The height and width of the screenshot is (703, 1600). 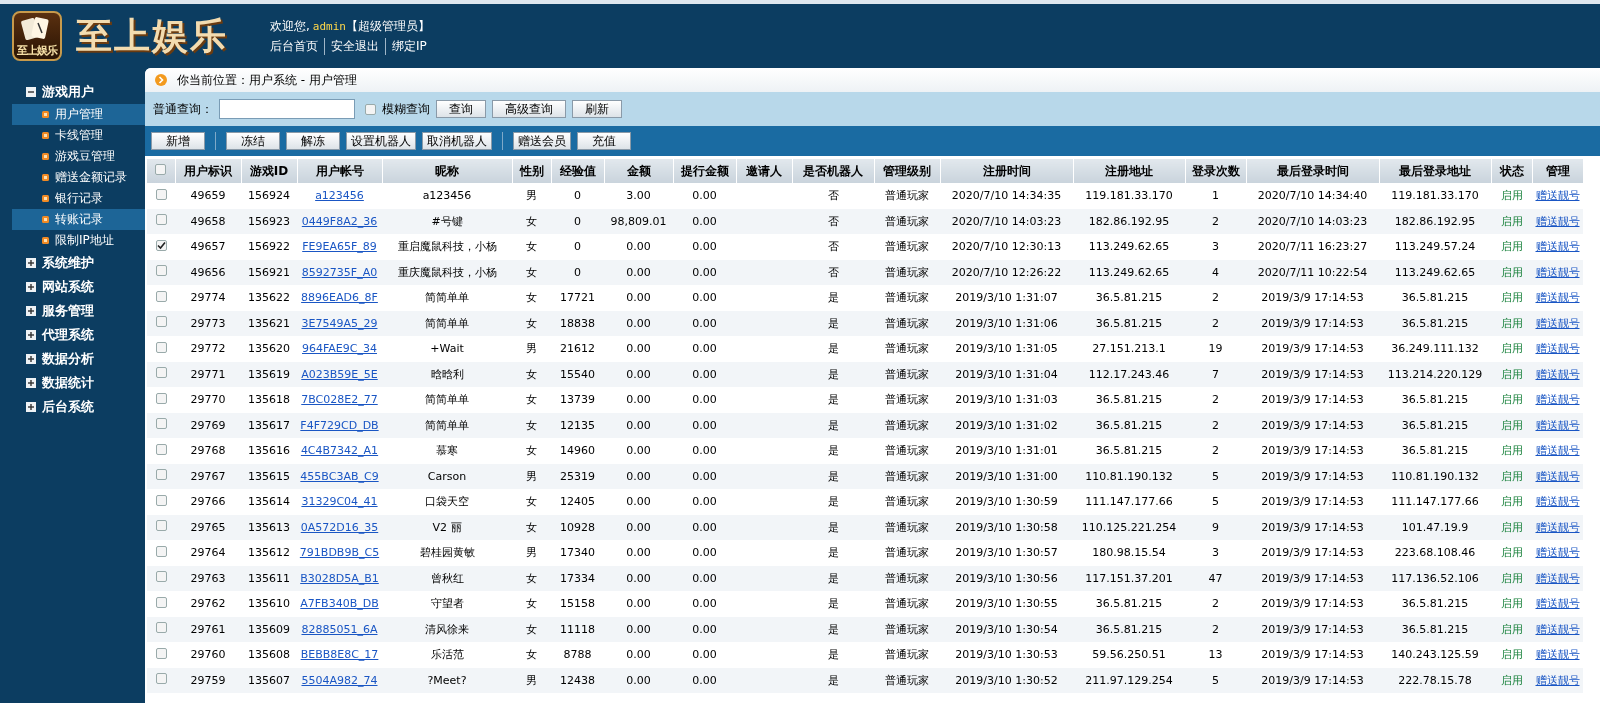 I want to click on table-link: 791BDB9B_C5, so click(x=339, y=553).